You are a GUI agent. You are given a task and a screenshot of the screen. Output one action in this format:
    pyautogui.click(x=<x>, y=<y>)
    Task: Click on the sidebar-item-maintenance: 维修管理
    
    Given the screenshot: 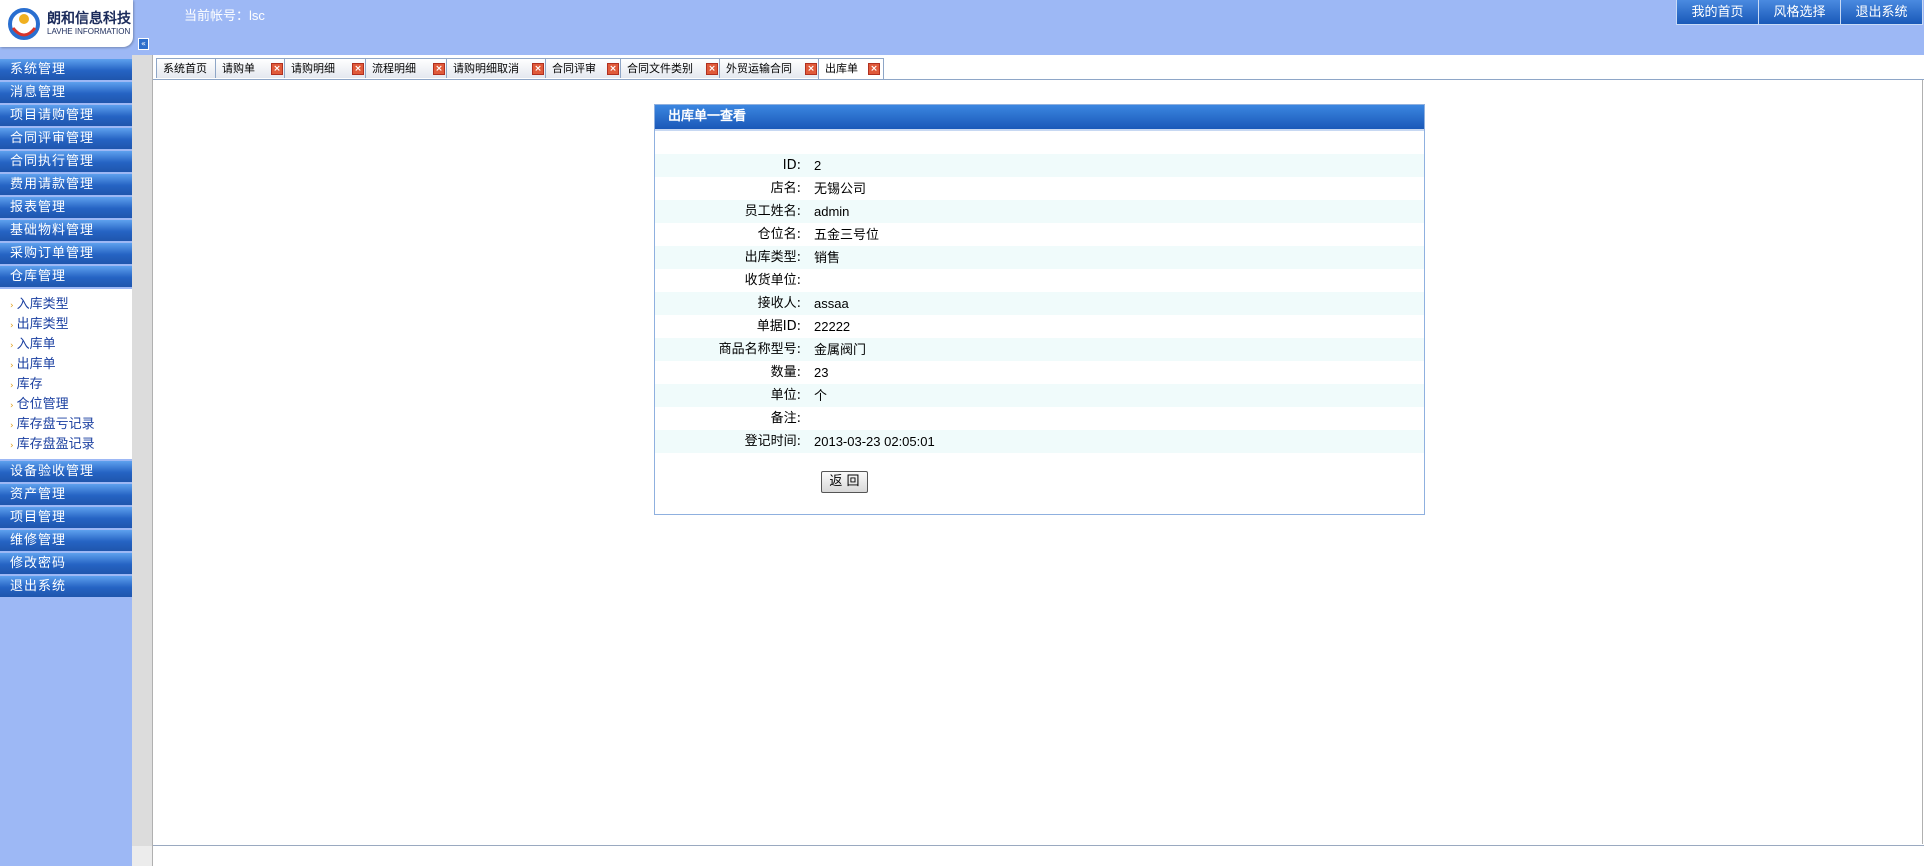 What is the action you would take?
    pyautogui.click(x=66, y=540)
    